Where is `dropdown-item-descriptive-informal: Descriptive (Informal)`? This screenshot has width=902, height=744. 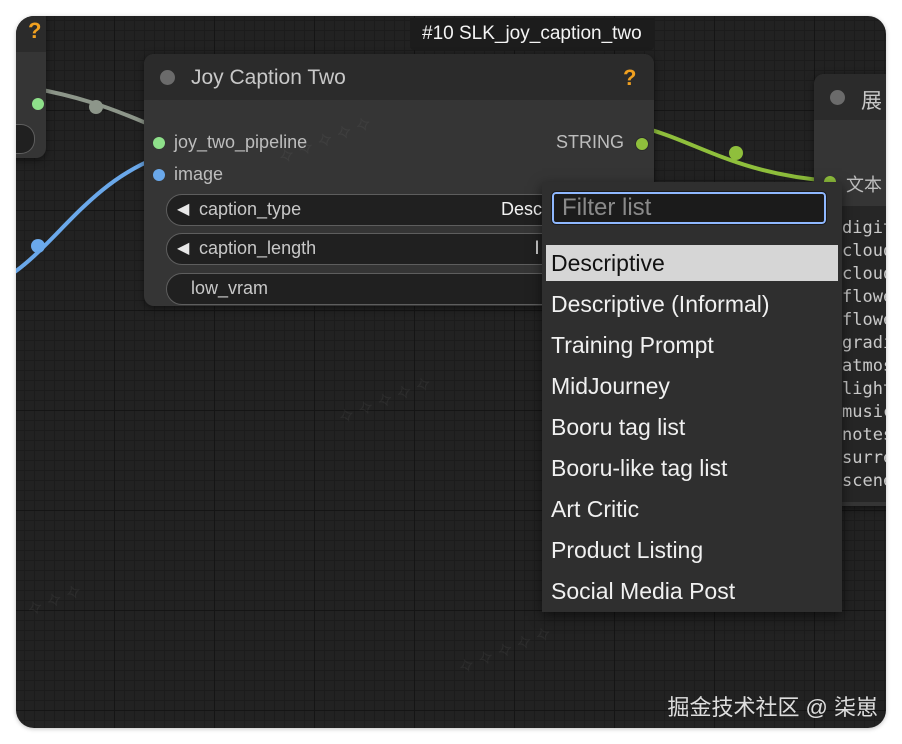
dropdown-item-descriptive-informal: Descriptive (Informal) is located at coordinates (692, 304).